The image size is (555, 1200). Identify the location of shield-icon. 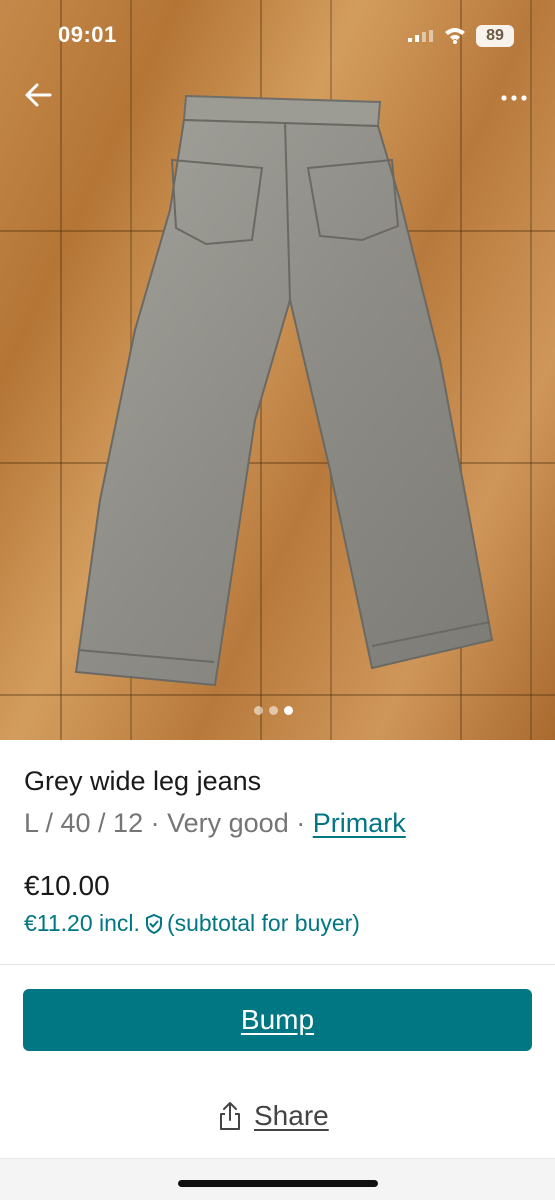
(153, 923).